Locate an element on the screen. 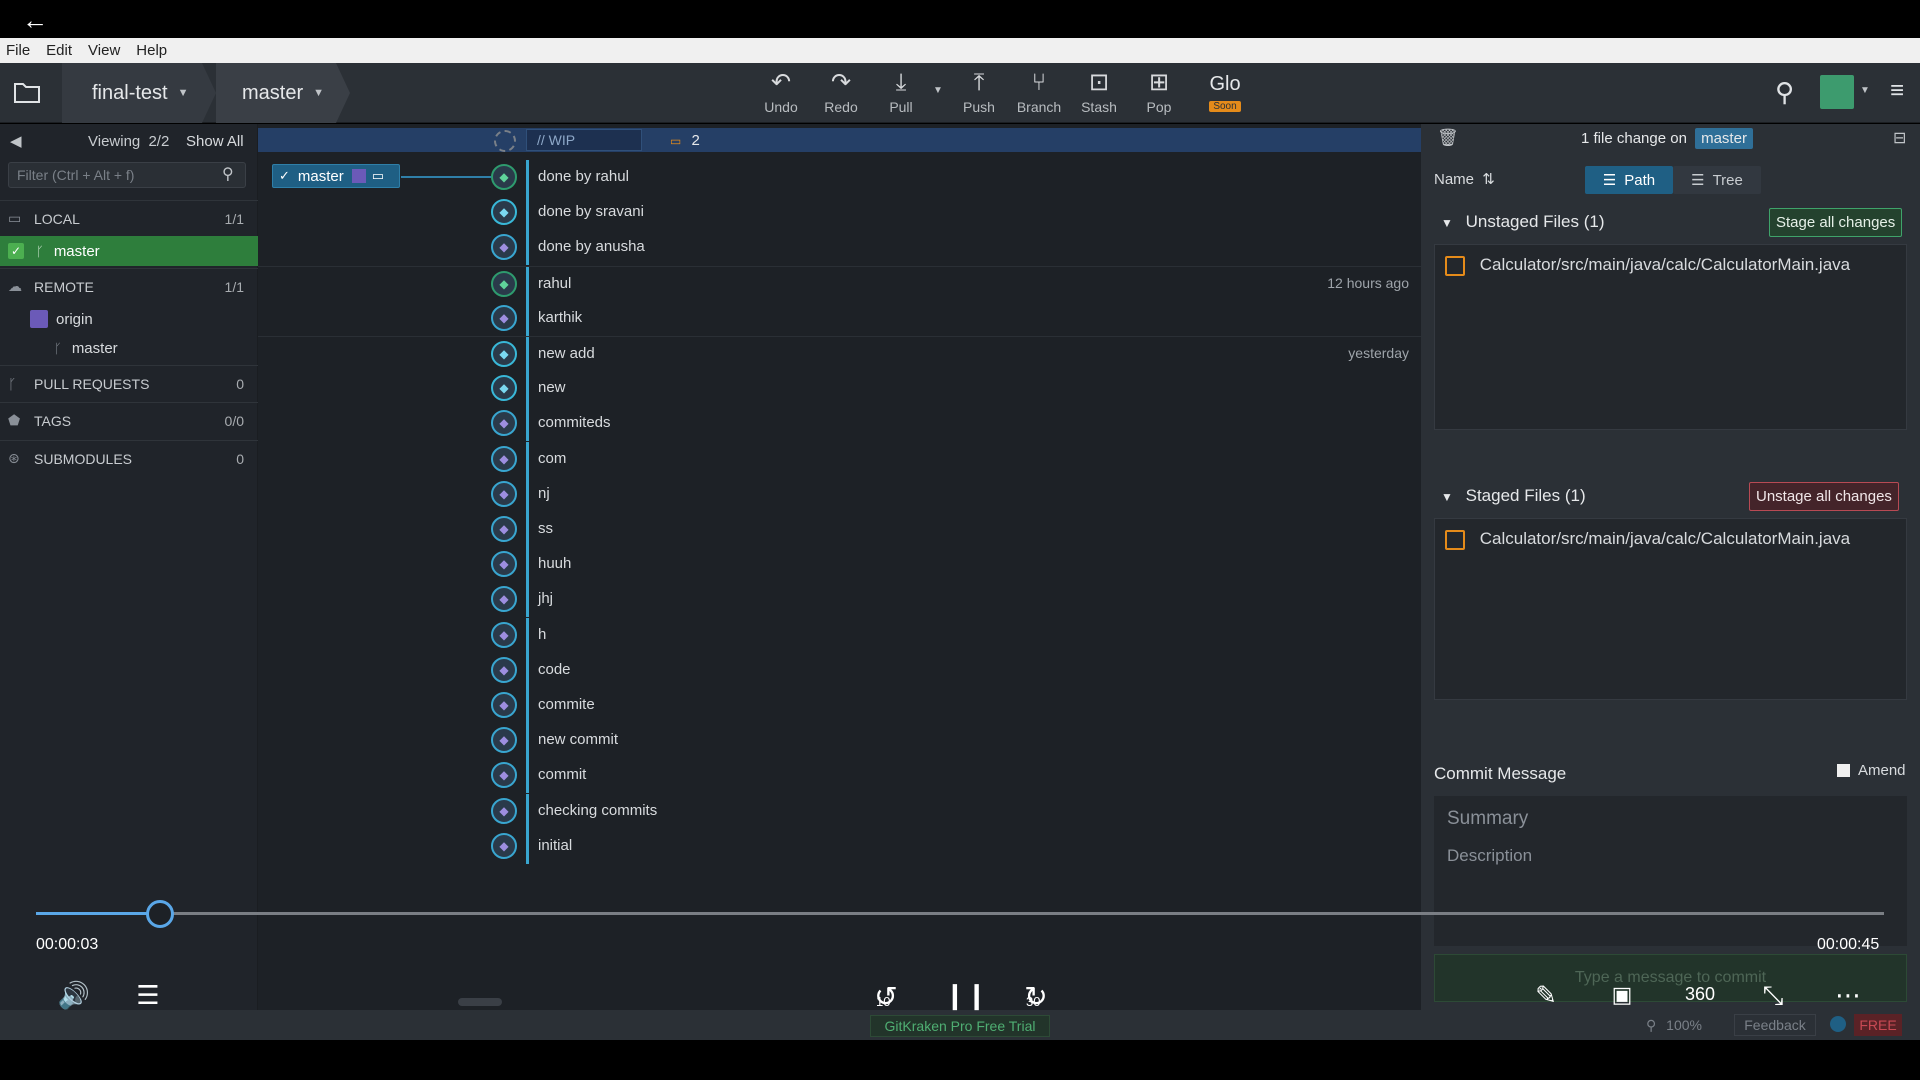 The image size is (1920, 1080). view-path-toggle: ☰ Path is located at coordinates (1629, 180).